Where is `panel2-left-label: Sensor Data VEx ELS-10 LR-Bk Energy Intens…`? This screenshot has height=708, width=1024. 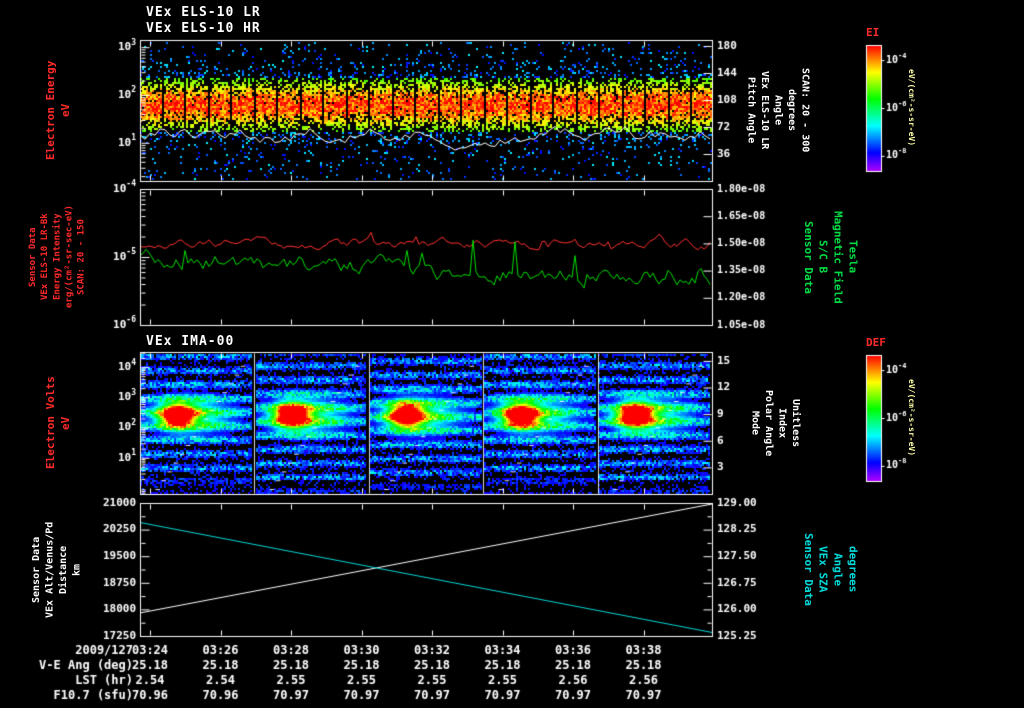
panel2-left-label: Sensor Data VEx ELS-10 LR-Bk Energy Intens… is located at coordinates (57, 257).